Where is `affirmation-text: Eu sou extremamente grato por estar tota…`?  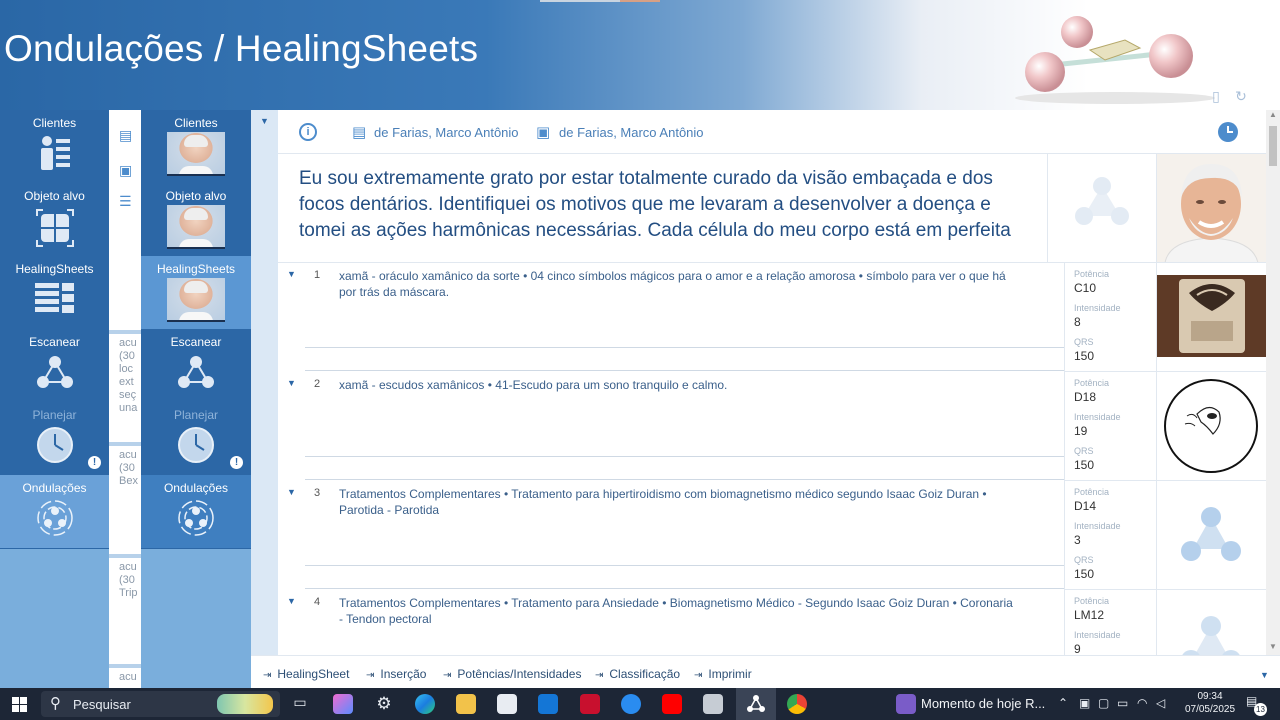
affirmation-text: Eu sou extremamente grato por estar tota… is located at coordinates (663, 208).